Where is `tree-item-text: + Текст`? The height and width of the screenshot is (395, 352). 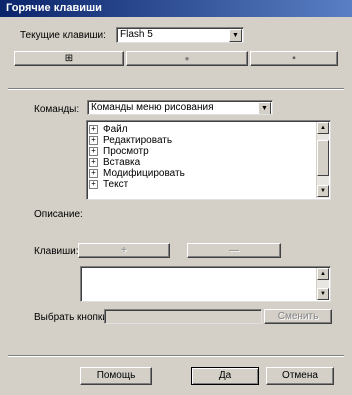
tree-item-text: + Текст is located at coordinates (209, 184).